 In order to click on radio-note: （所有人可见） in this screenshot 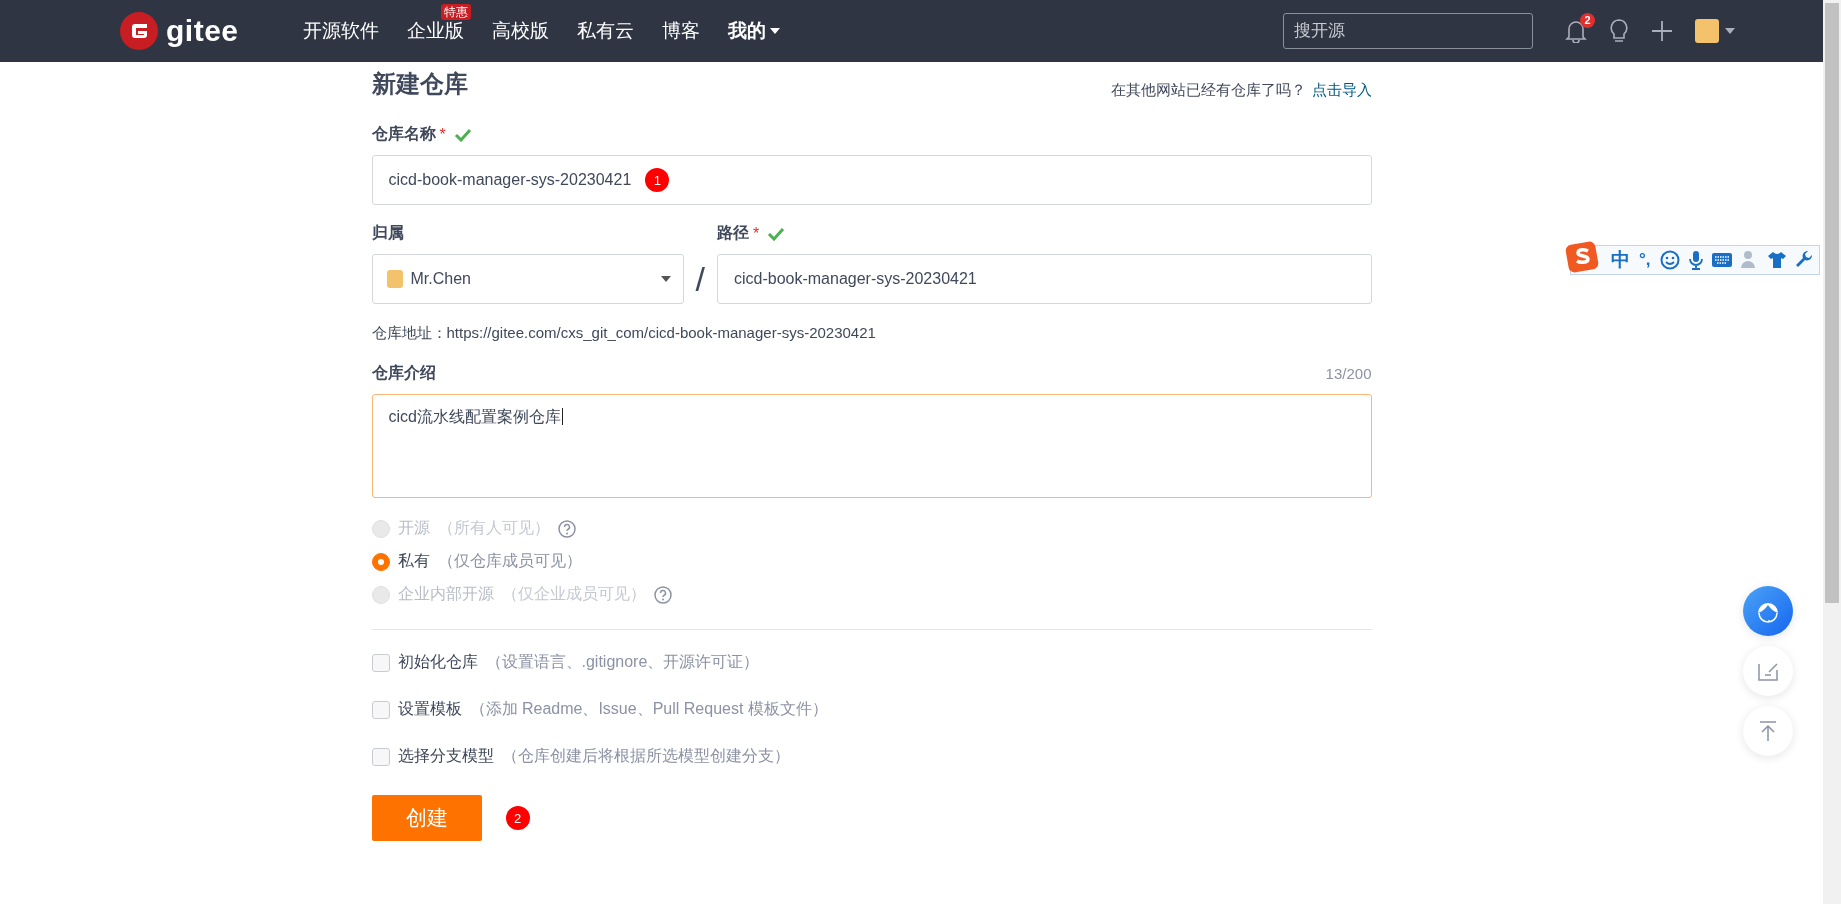, I will do `click(493, 528)`.